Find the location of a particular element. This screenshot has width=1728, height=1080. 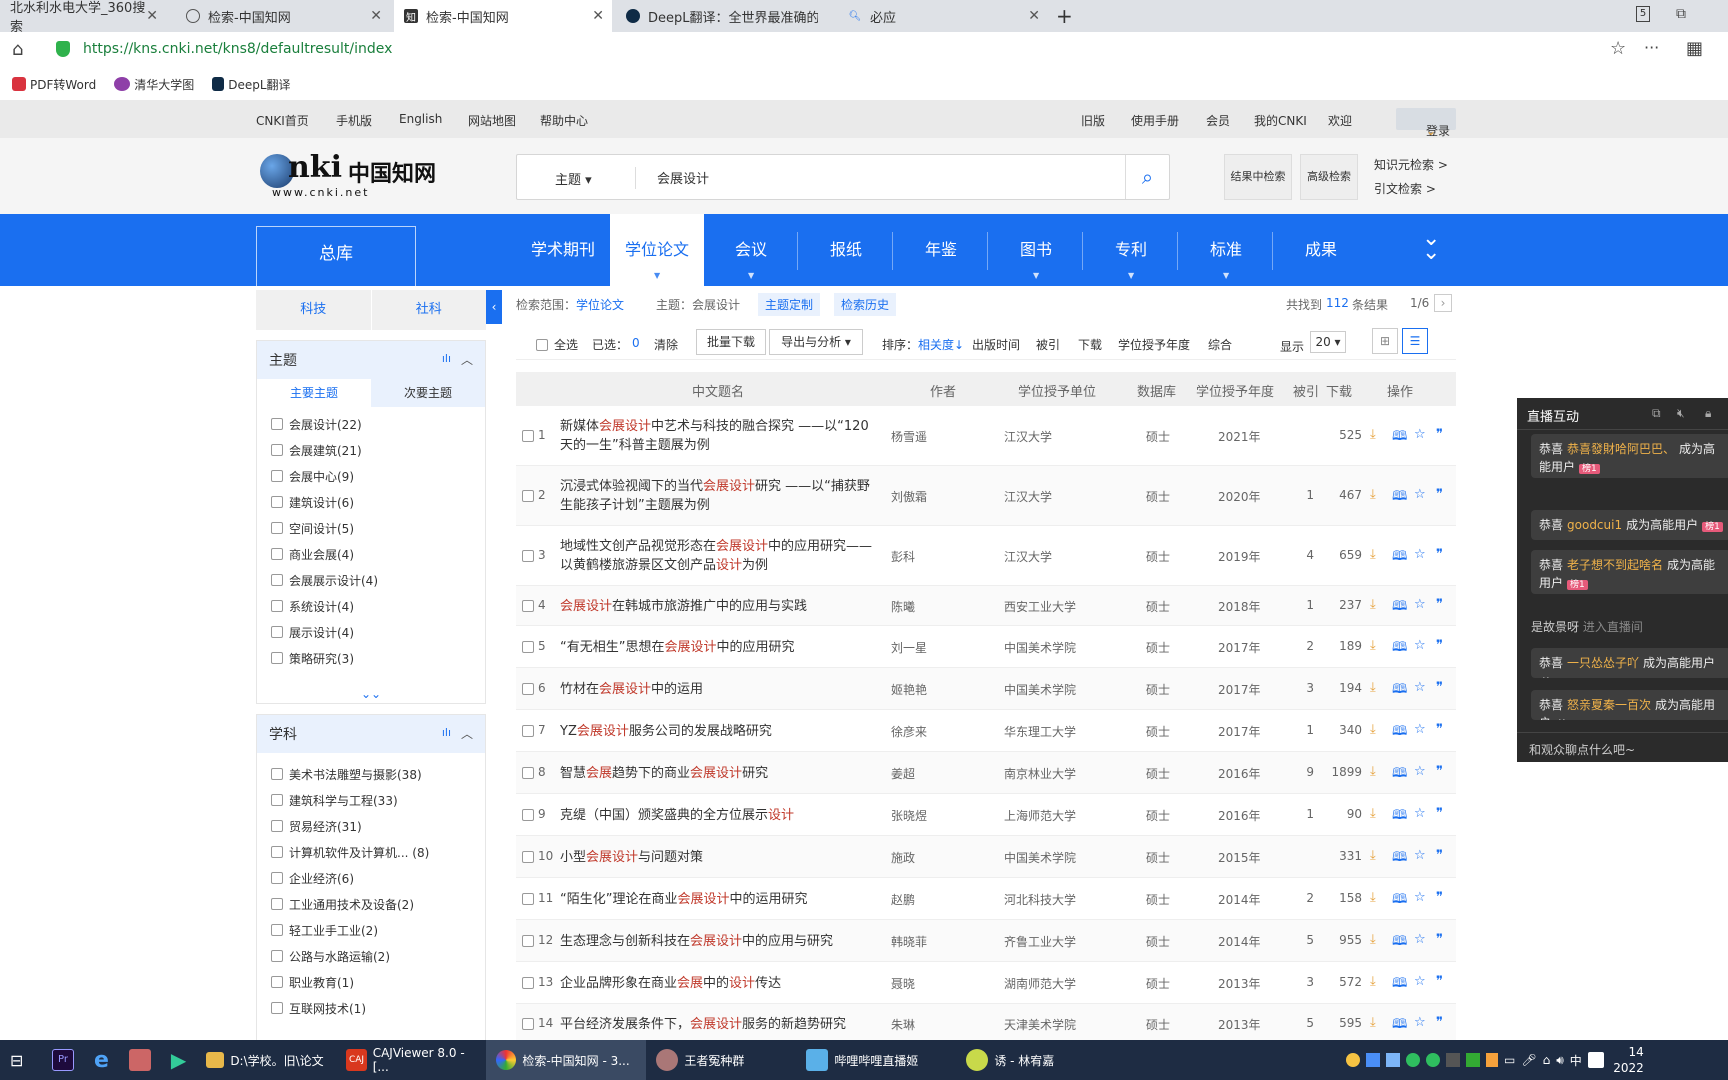

close-icon: ✕ is located at coordinates (376, 16).